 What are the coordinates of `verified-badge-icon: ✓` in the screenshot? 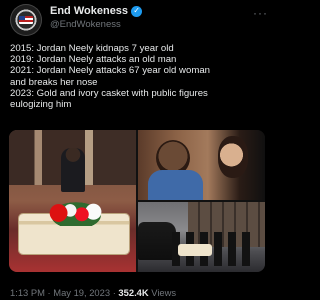 It's located at (137, 11).